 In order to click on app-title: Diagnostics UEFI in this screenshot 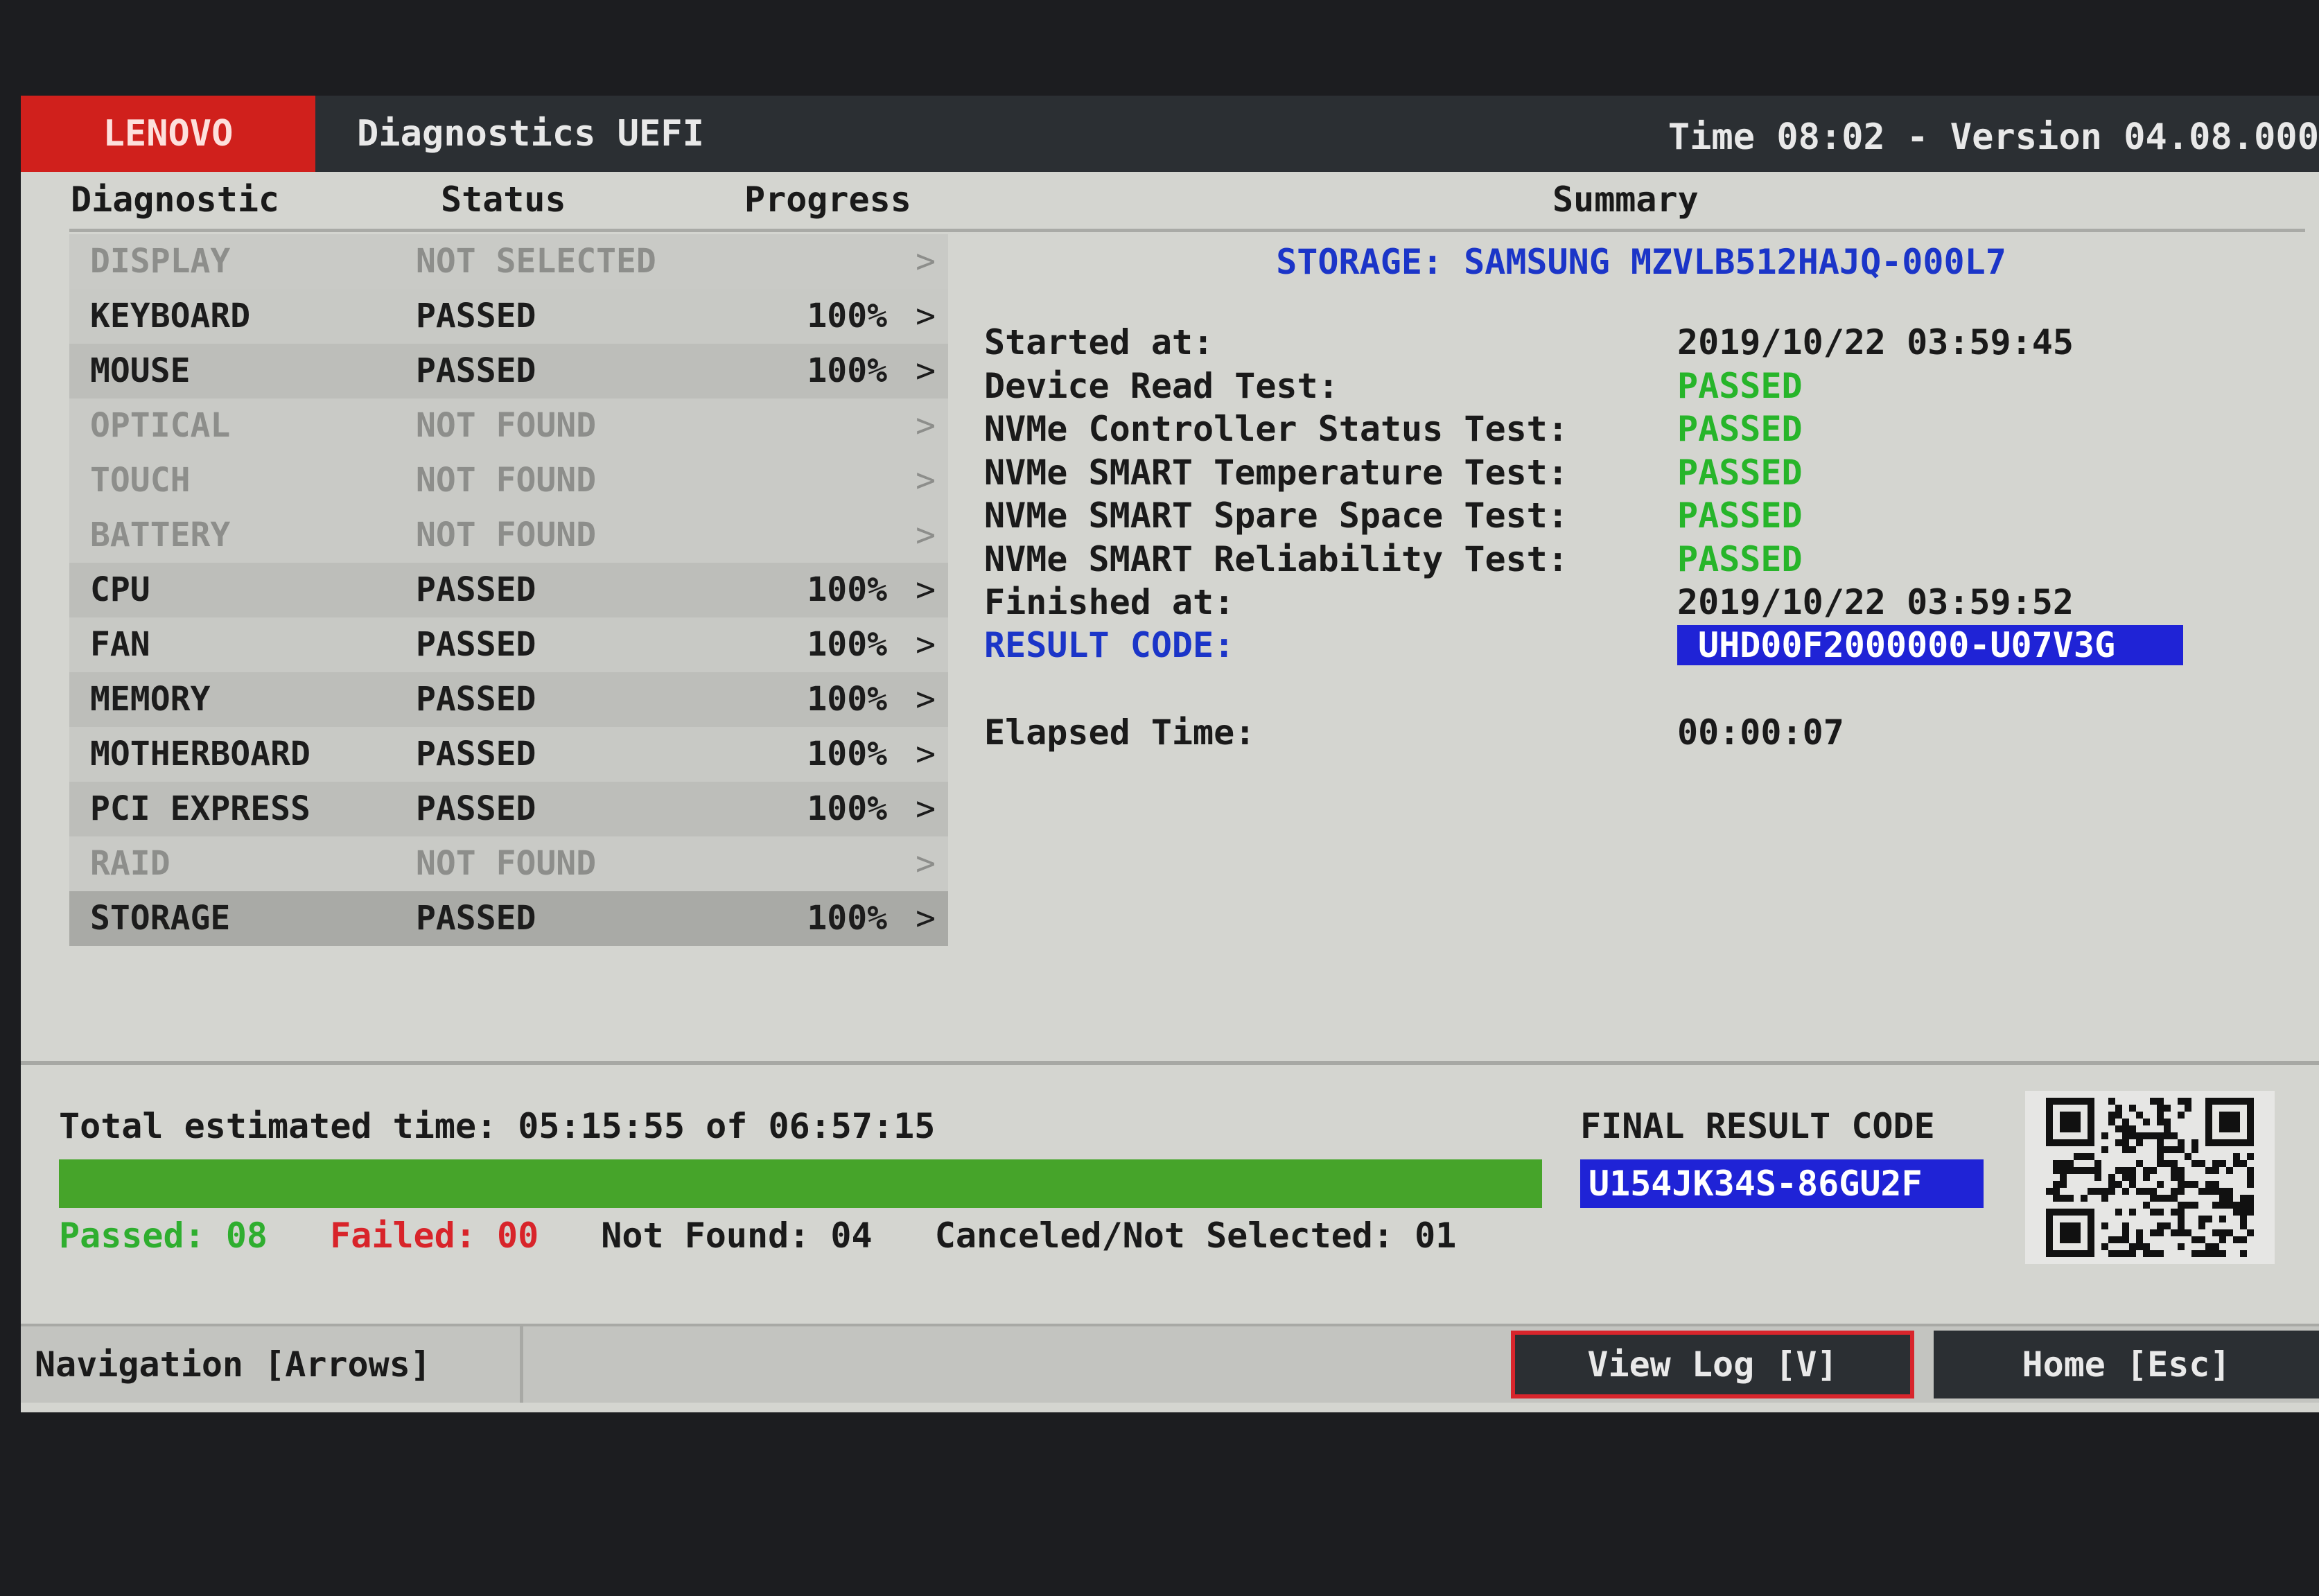, I will do `click(530, 134)`.